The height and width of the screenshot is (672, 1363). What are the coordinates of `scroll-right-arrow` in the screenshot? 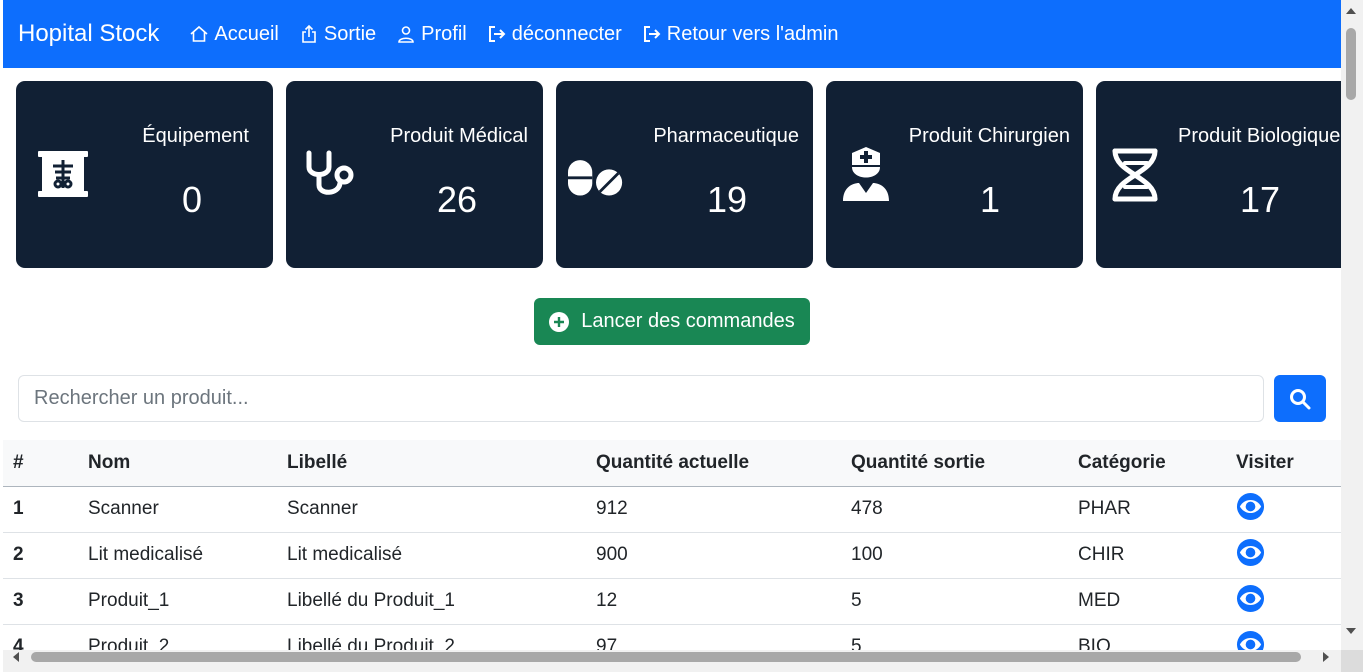 It's located at (1326, 657).